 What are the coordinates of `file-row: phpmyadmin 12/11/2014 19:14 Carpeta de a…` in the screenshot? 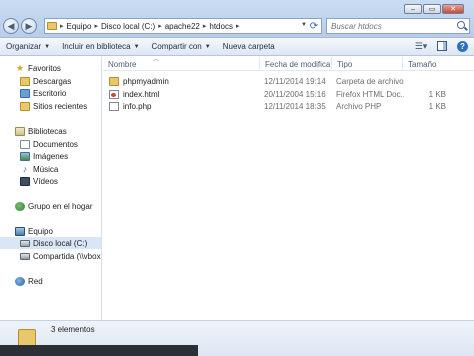 It's located at (288, 81).